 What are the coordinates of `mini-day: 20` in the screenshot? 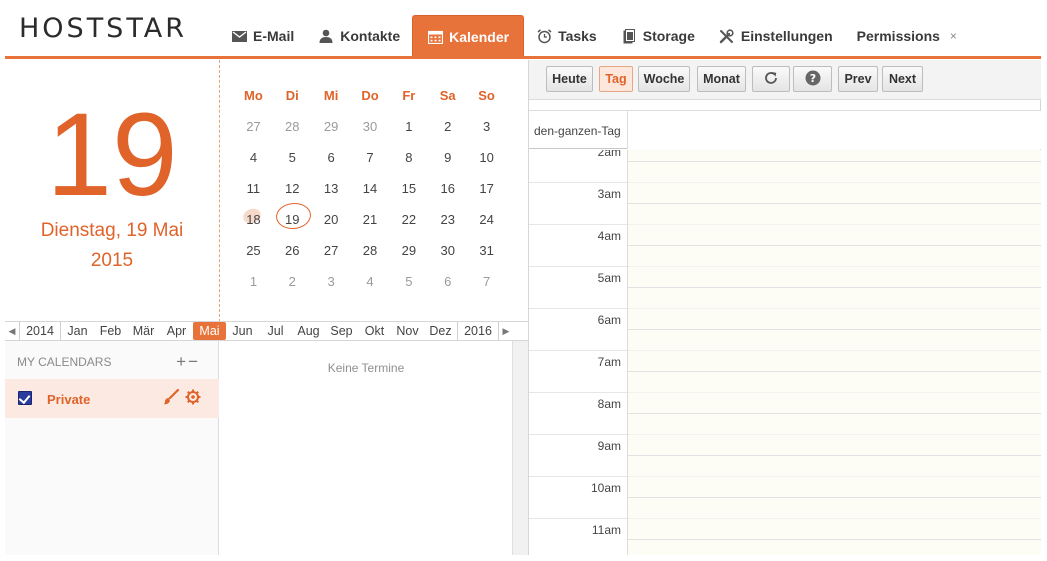 It's located at (331, 219).